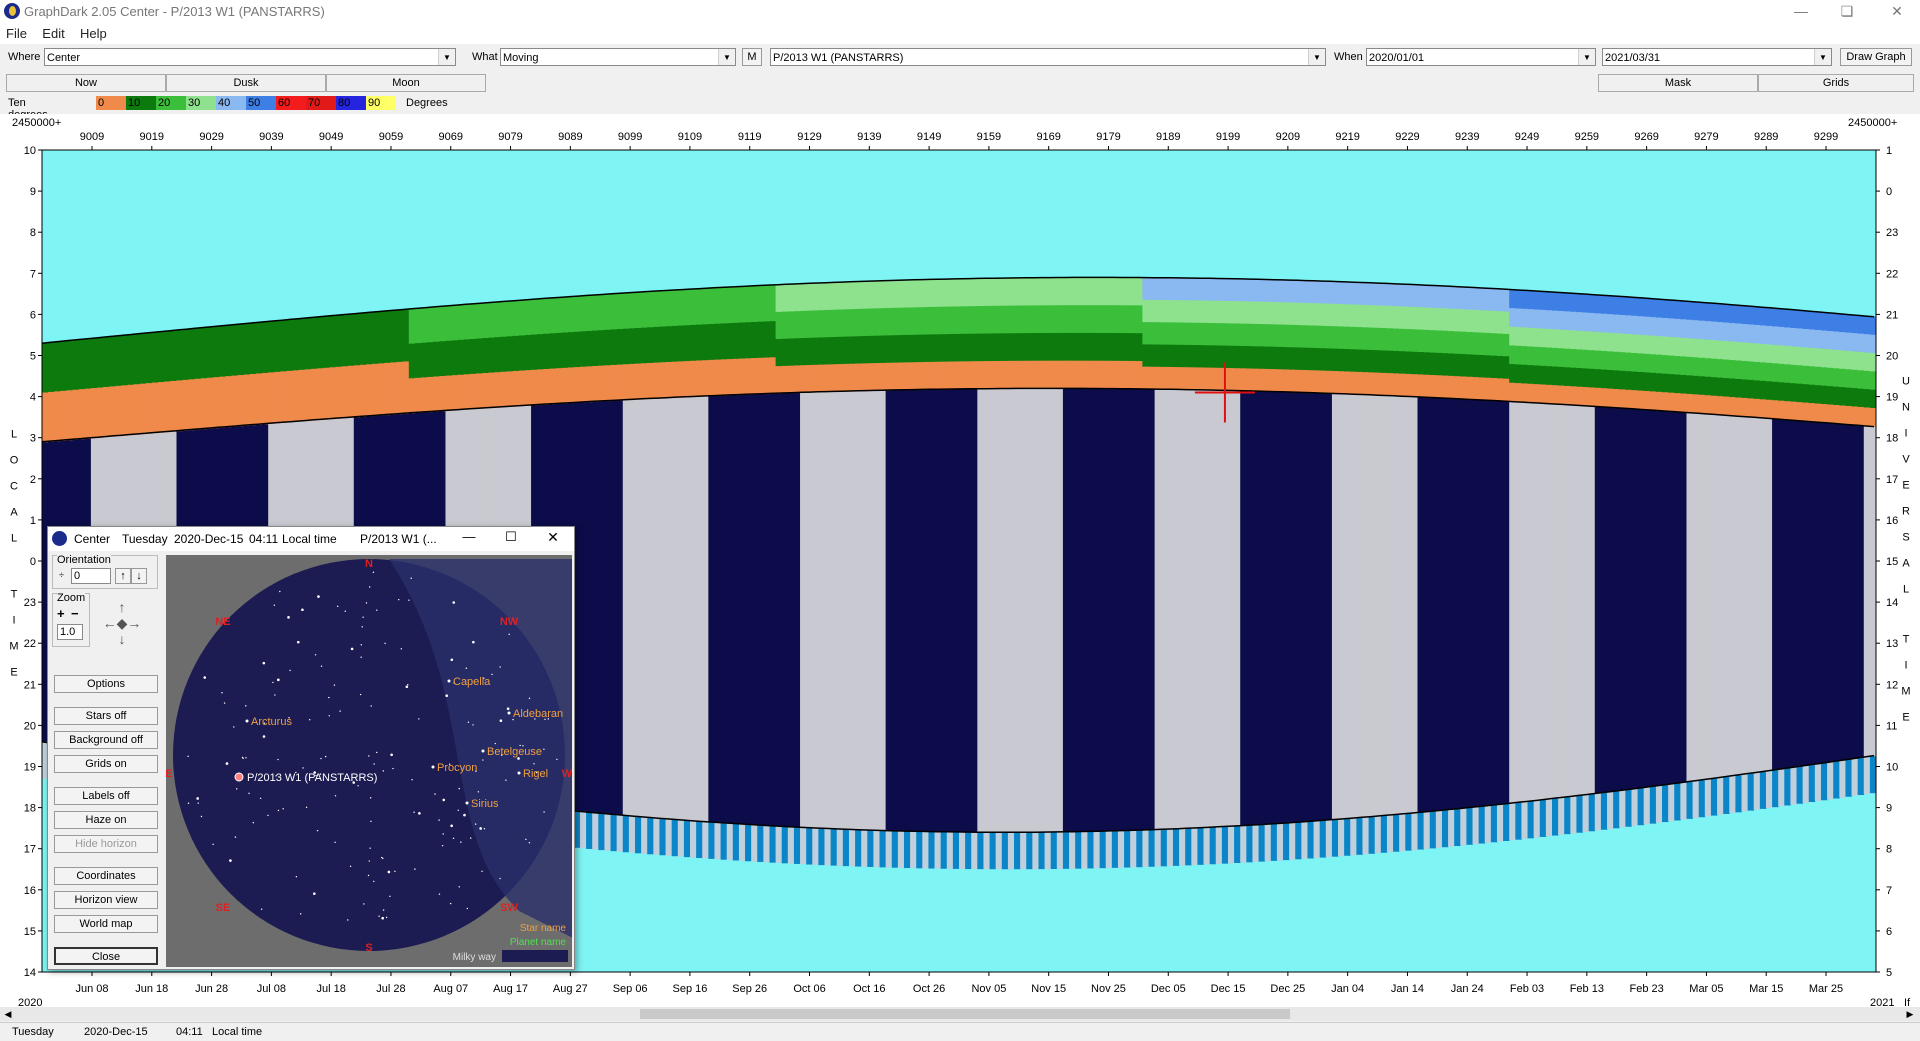 The image size is (1920, 1041). I want to click on stars-off-button: Stars off, so click(106, 716).